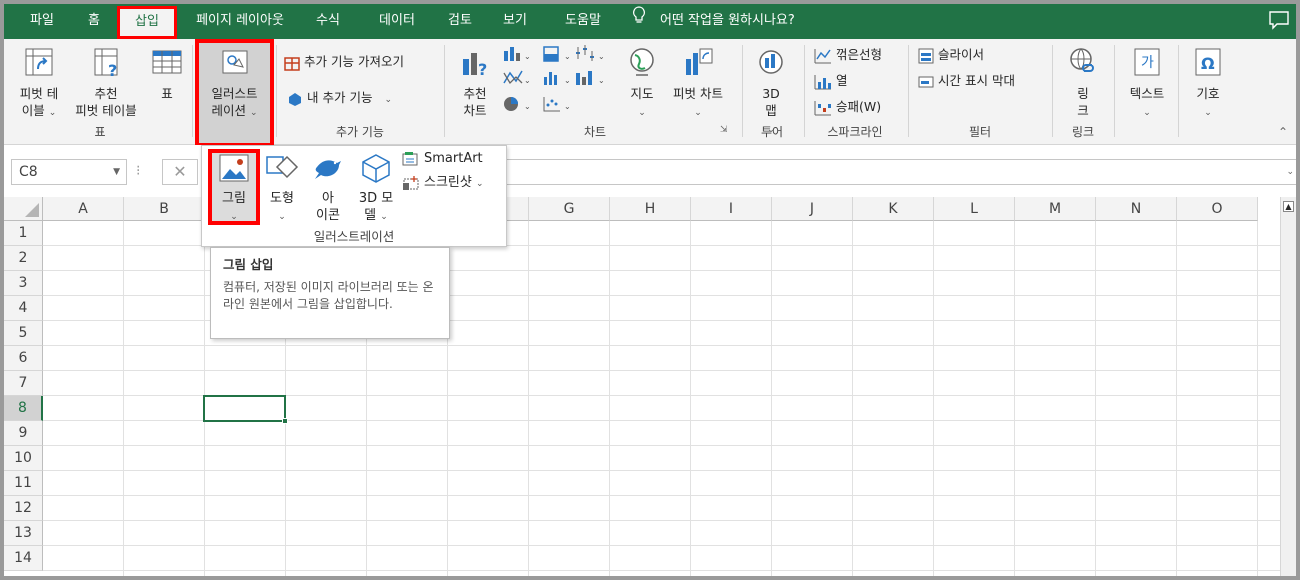 This screenshot has height=580, width=1300. What do you see at coordinates (1279, 20) in the screenshot?
I see `comment-icon` at bounding box center [1279, 20].